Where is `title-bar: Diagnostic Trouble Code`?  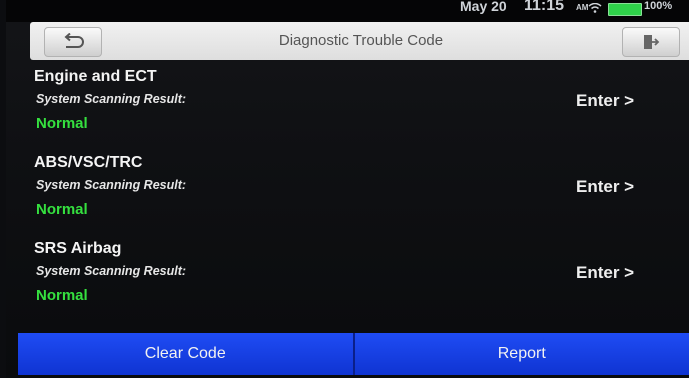
title-bar: Diagnostic Trouble Code is located at coordinates (359, 41).